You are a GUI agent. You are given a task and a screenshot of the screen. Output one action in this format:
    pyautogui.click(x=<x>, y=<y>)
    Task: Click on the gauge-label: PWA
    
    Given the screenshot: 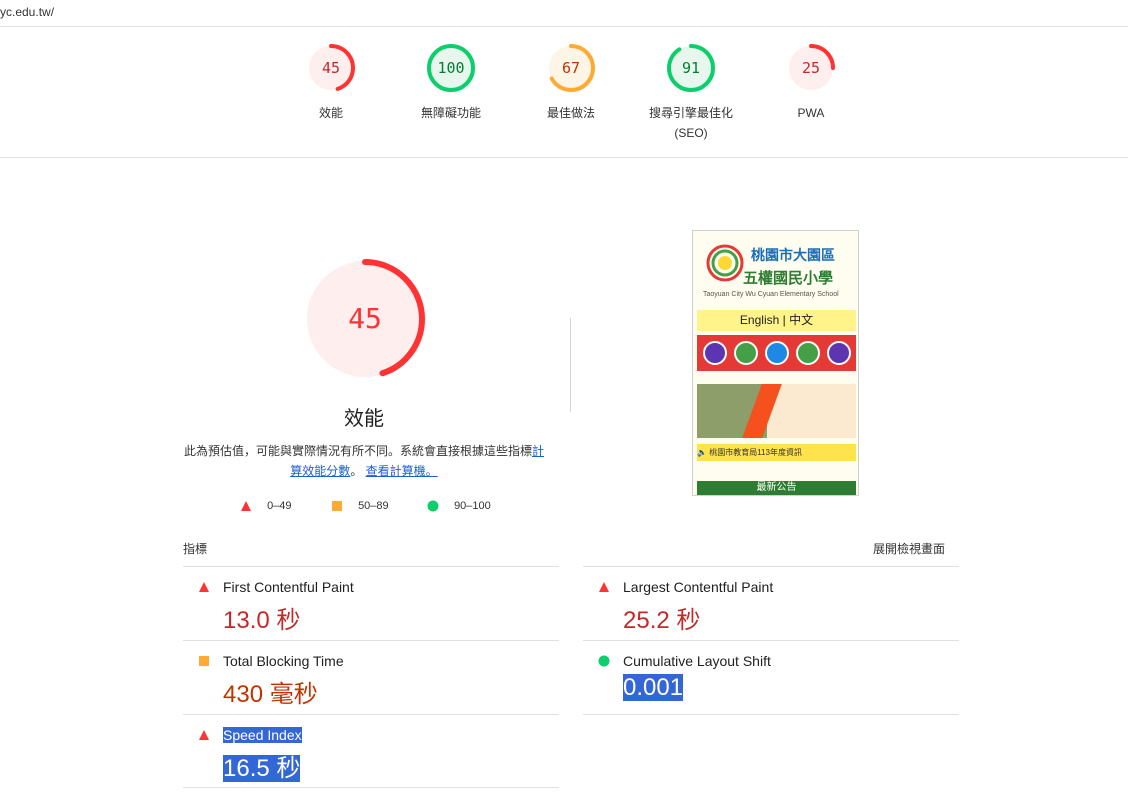 What is the action you would take?
    pyautogui.click(x=811, y=113)
    